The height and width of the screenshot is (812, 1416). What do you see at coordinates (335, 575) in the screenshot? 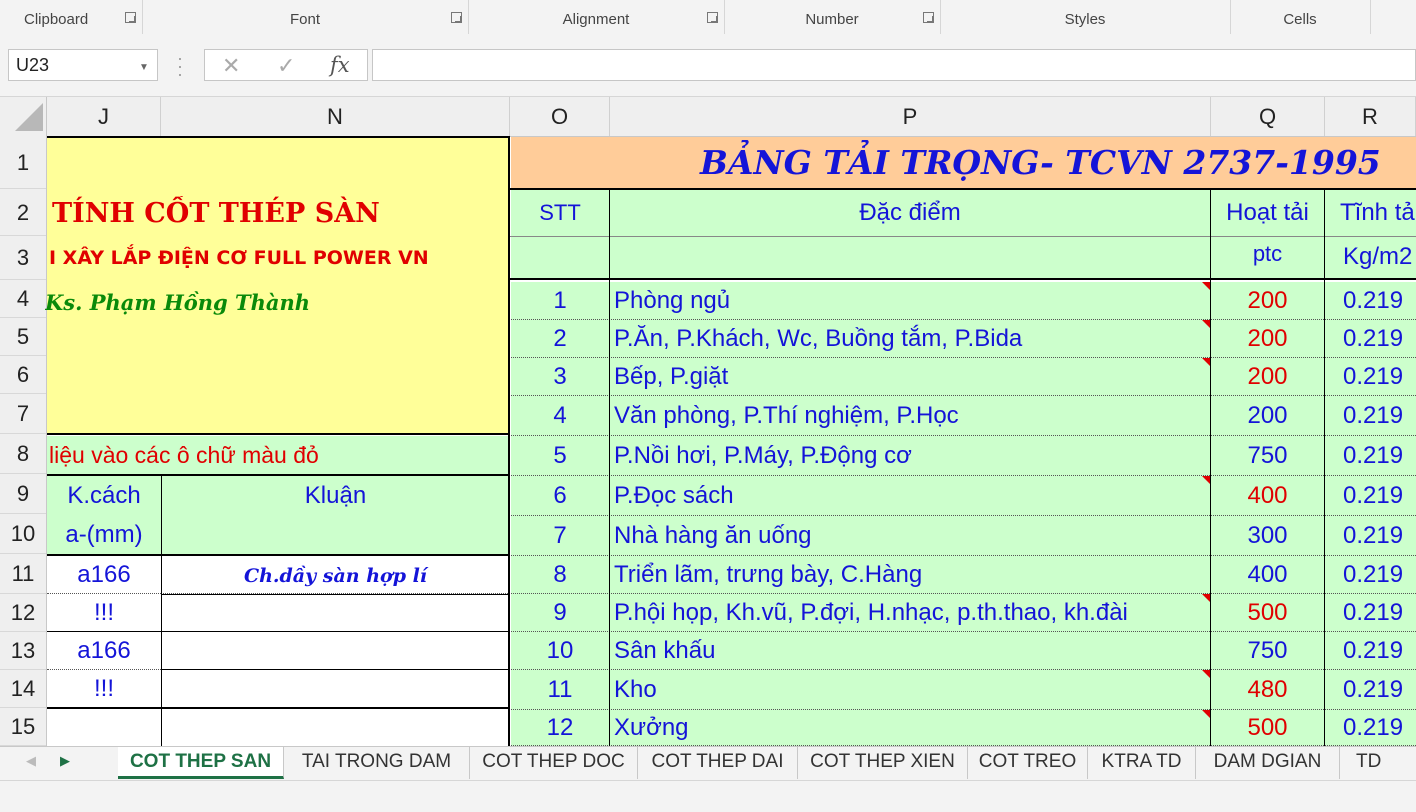
I see `conclusion-value: Ch.dầy sàn hợp lí` at bounding box center [335, 575].